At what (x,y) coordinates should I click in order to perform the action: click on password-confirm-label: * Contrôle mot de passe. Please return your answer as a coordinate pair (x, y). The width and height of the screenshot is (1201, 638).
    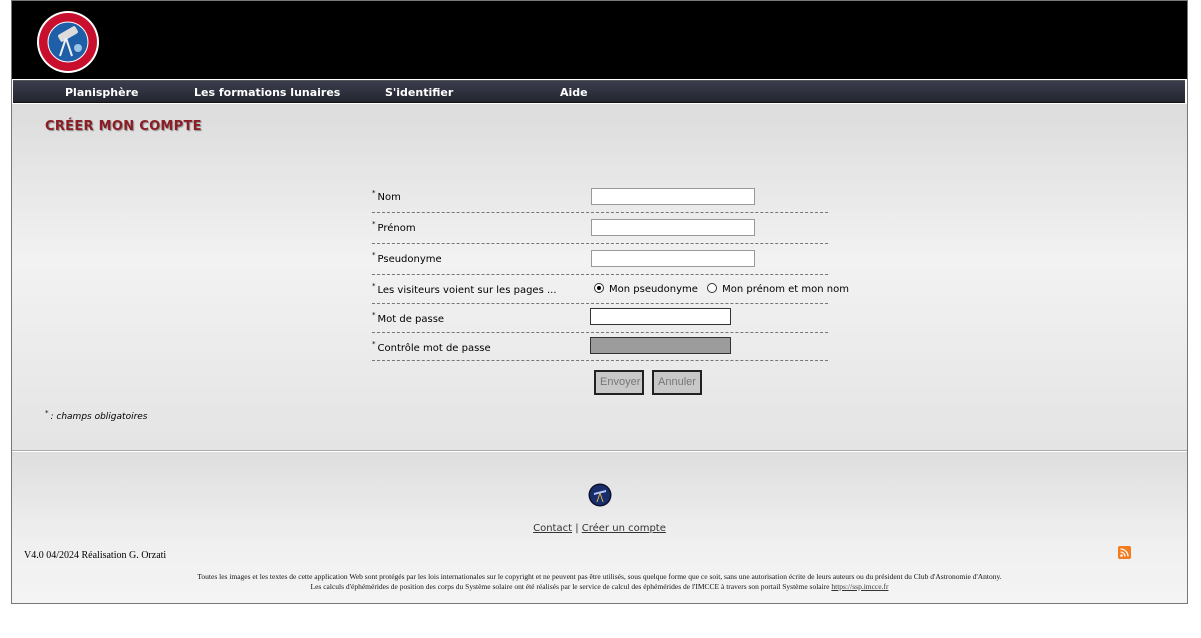
    Looking at the image, I should click on (431, 347).